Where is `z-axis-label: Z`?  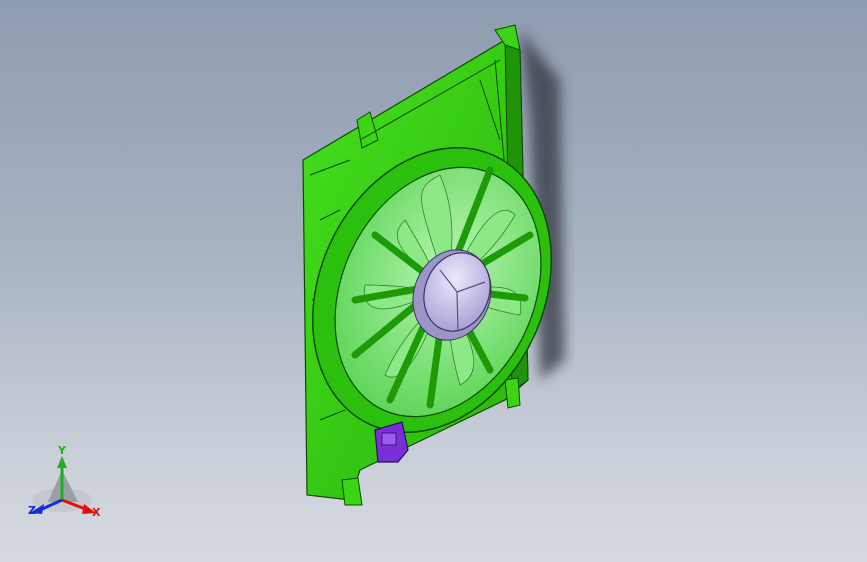 z-axis-label: Z is located at coordinates (32, 510).